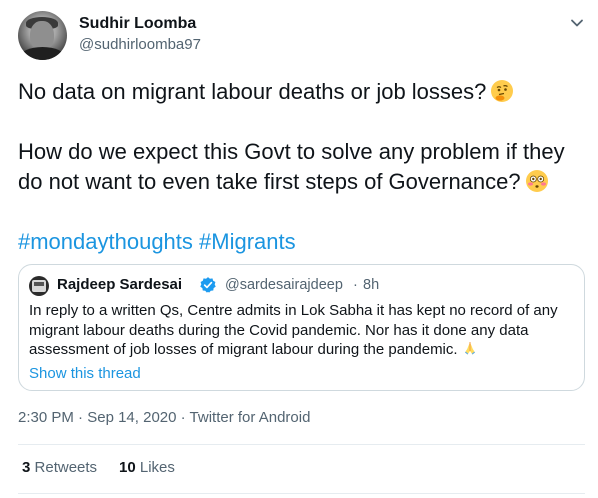  I want to click on thinking-face-emoji-icon, so click(502, 91).